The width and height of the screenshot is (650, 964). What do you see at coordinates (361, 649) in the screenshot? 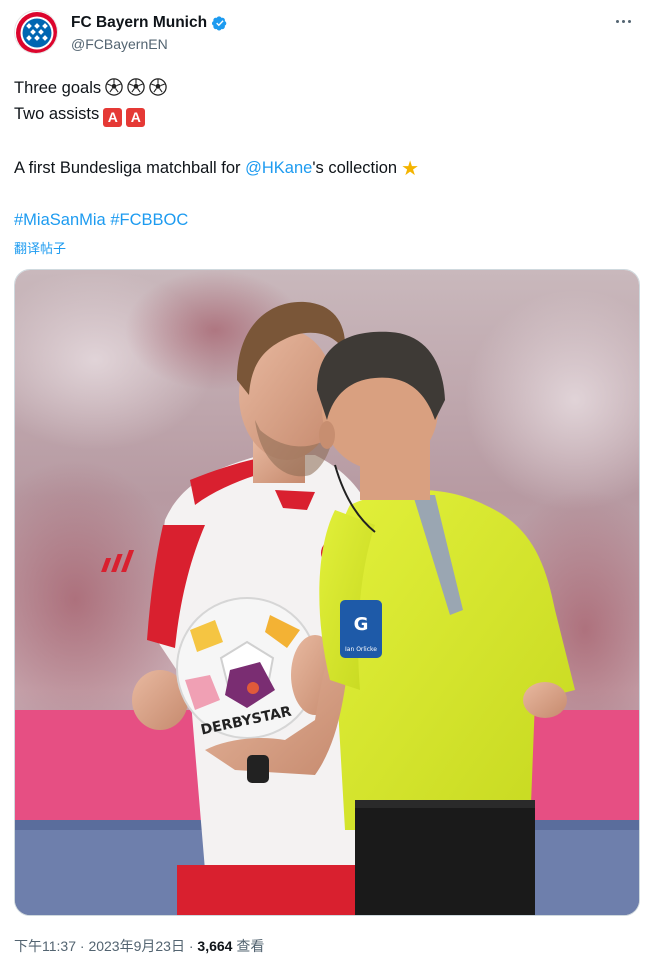
I see `badge-text: Ian Orlicke` at bounding box center [361, 649].